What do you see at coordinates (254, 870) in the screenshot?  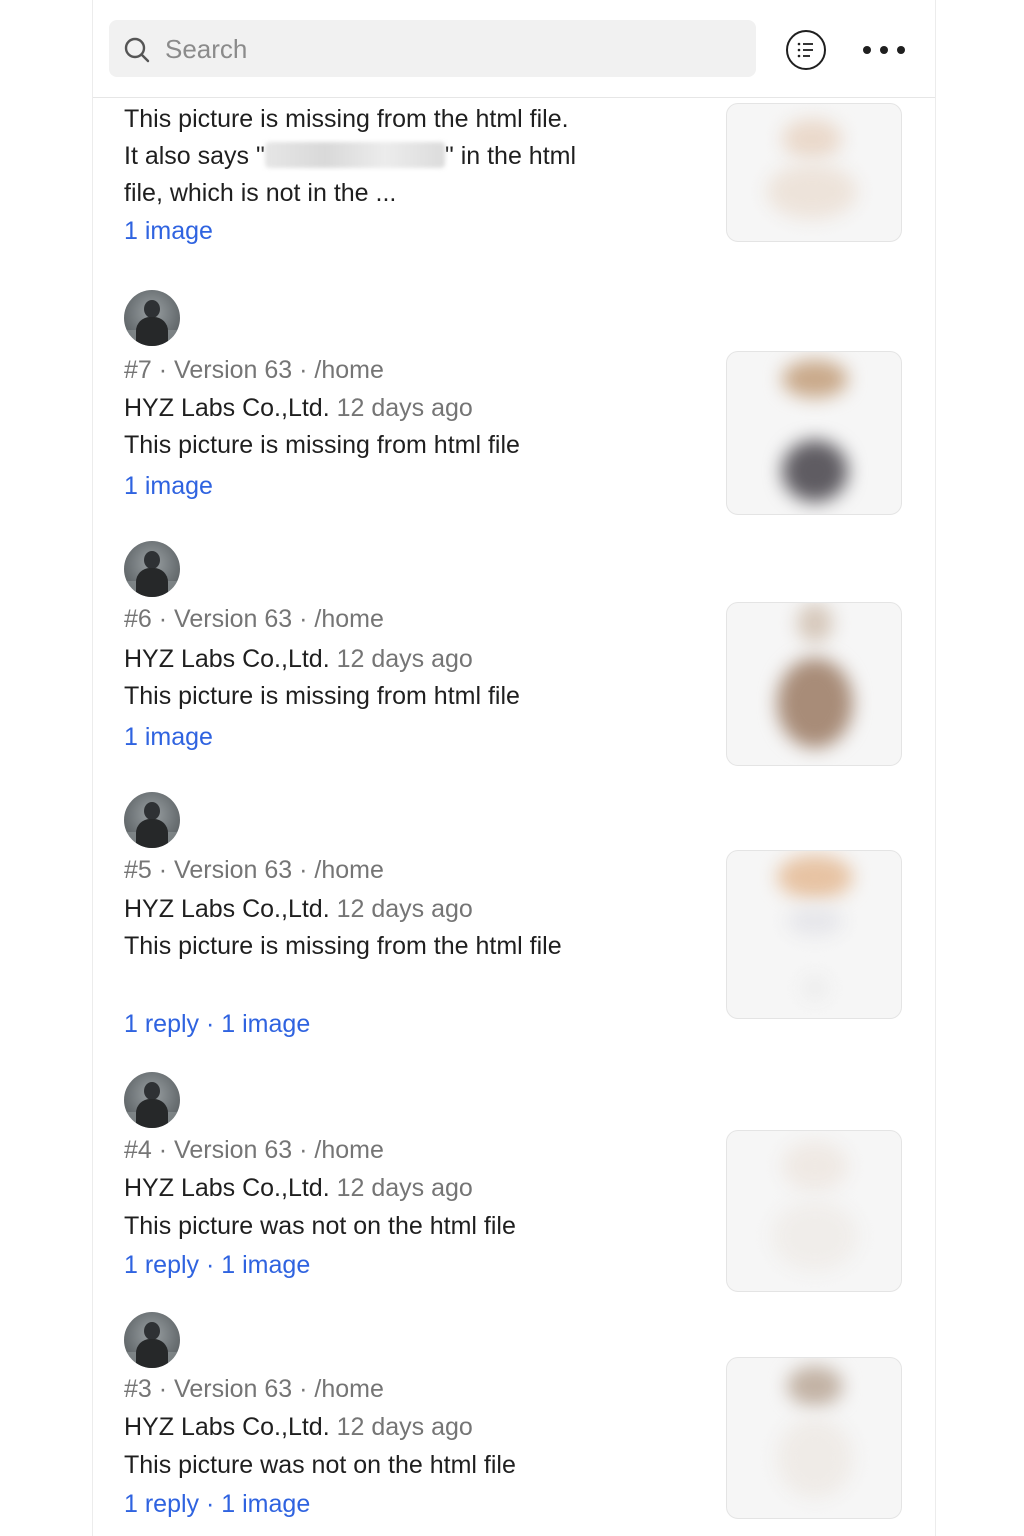 I see `comment-meta: #5 · Version 63 · /home` at bounding box center [254, 870].